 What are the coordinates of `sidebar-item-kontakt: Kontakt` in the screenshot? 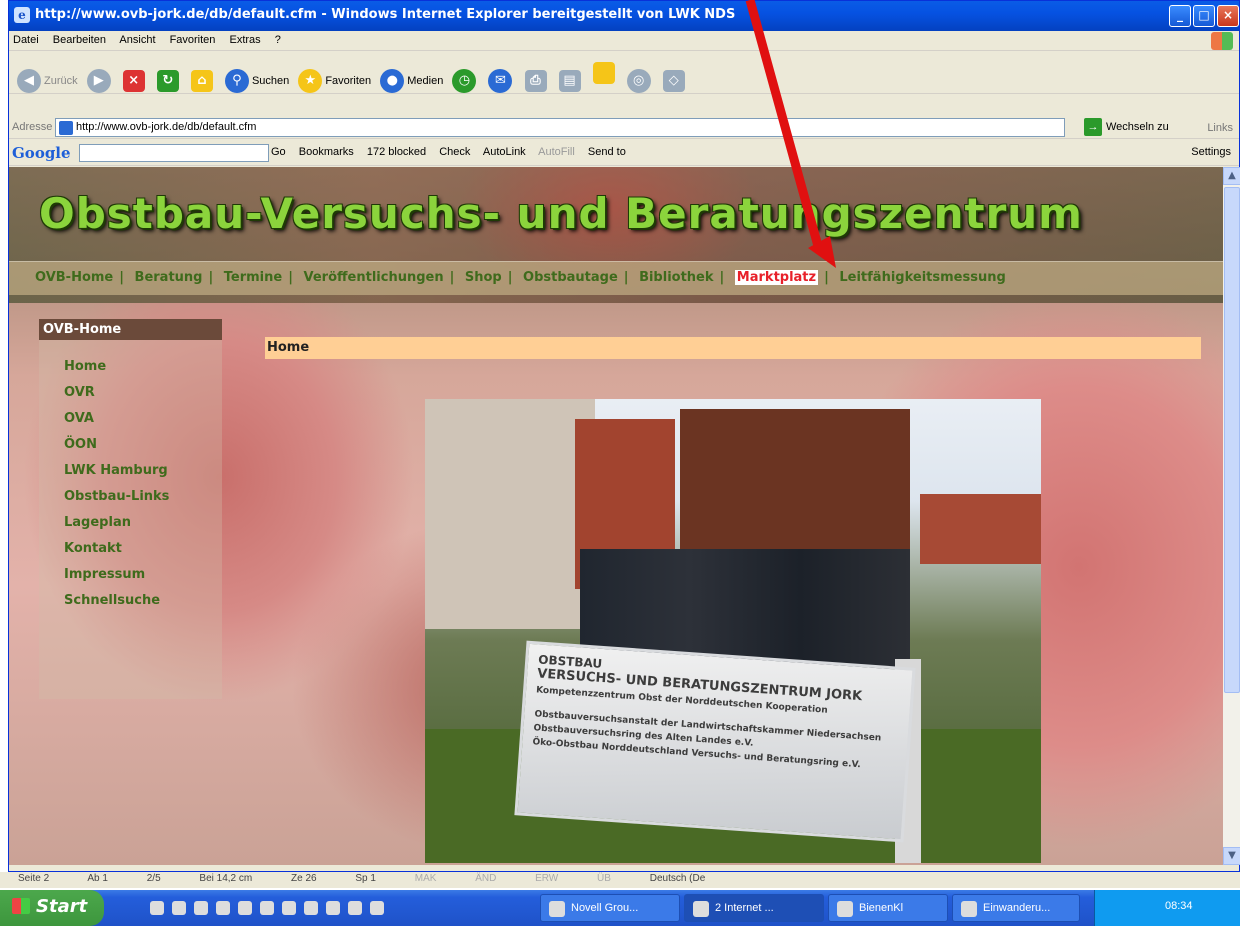 It's located at (130, 549).